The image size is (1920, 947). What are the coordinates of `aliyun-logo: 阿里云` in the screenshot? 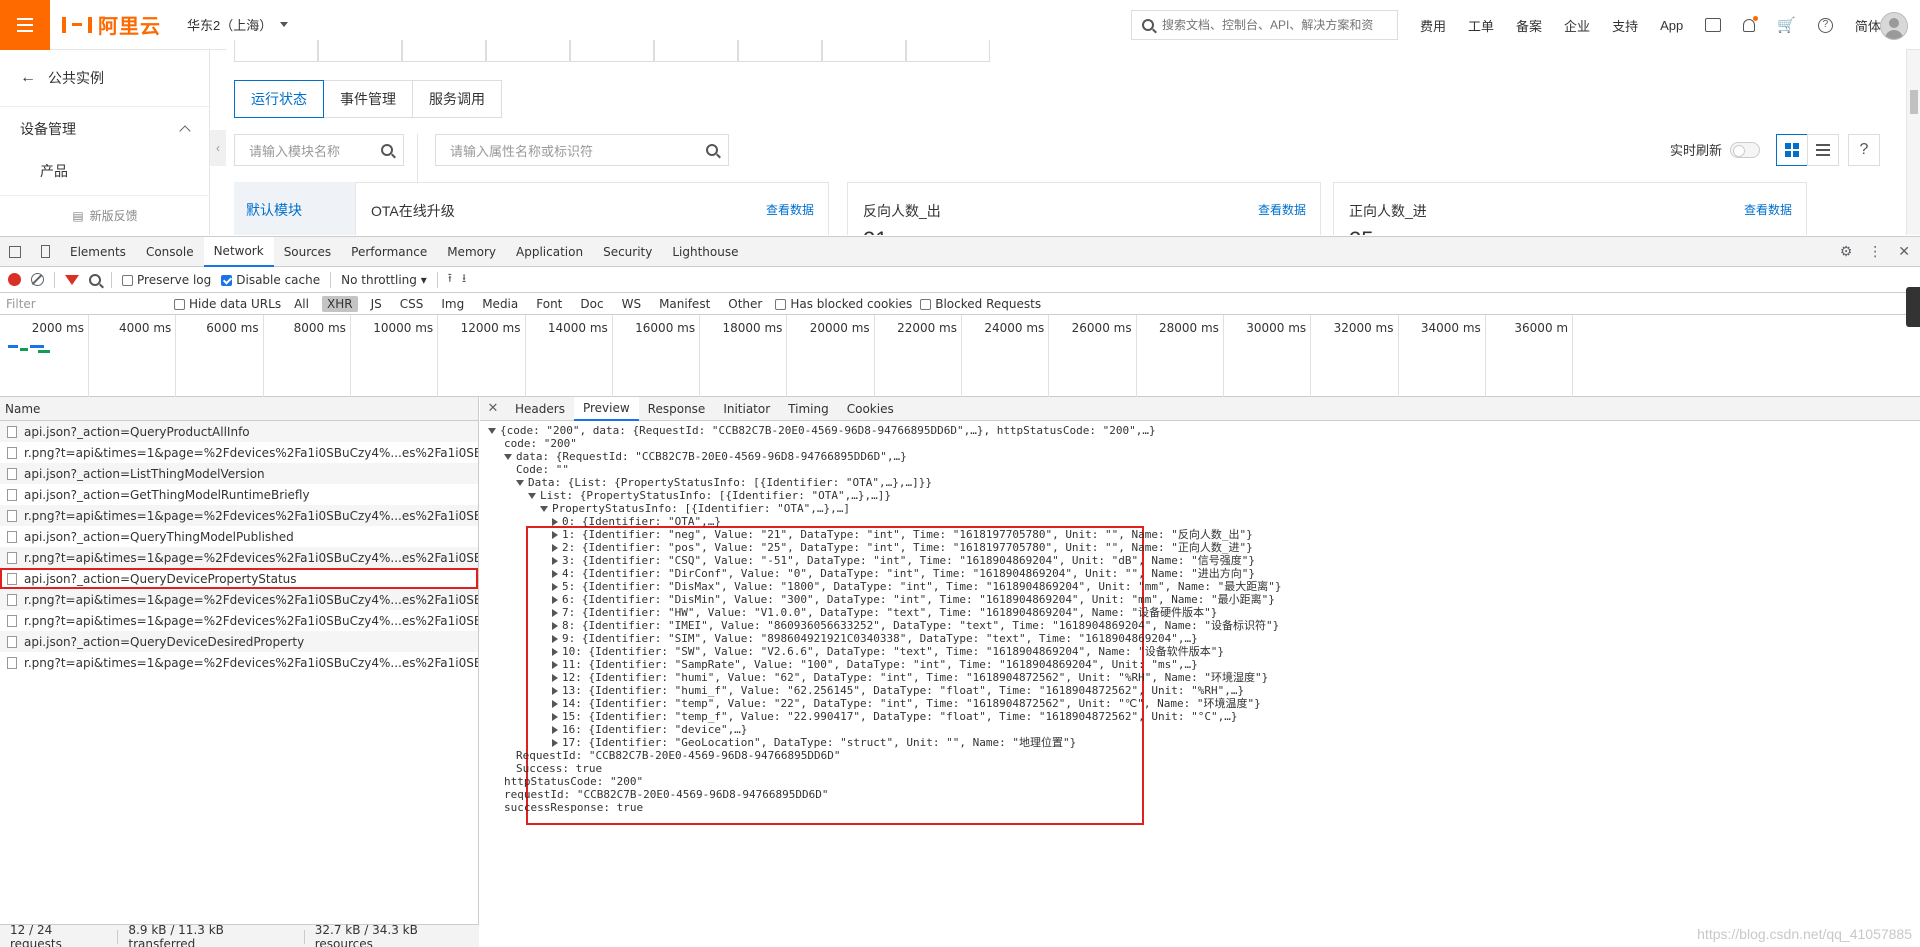 It's located at (111, 24).